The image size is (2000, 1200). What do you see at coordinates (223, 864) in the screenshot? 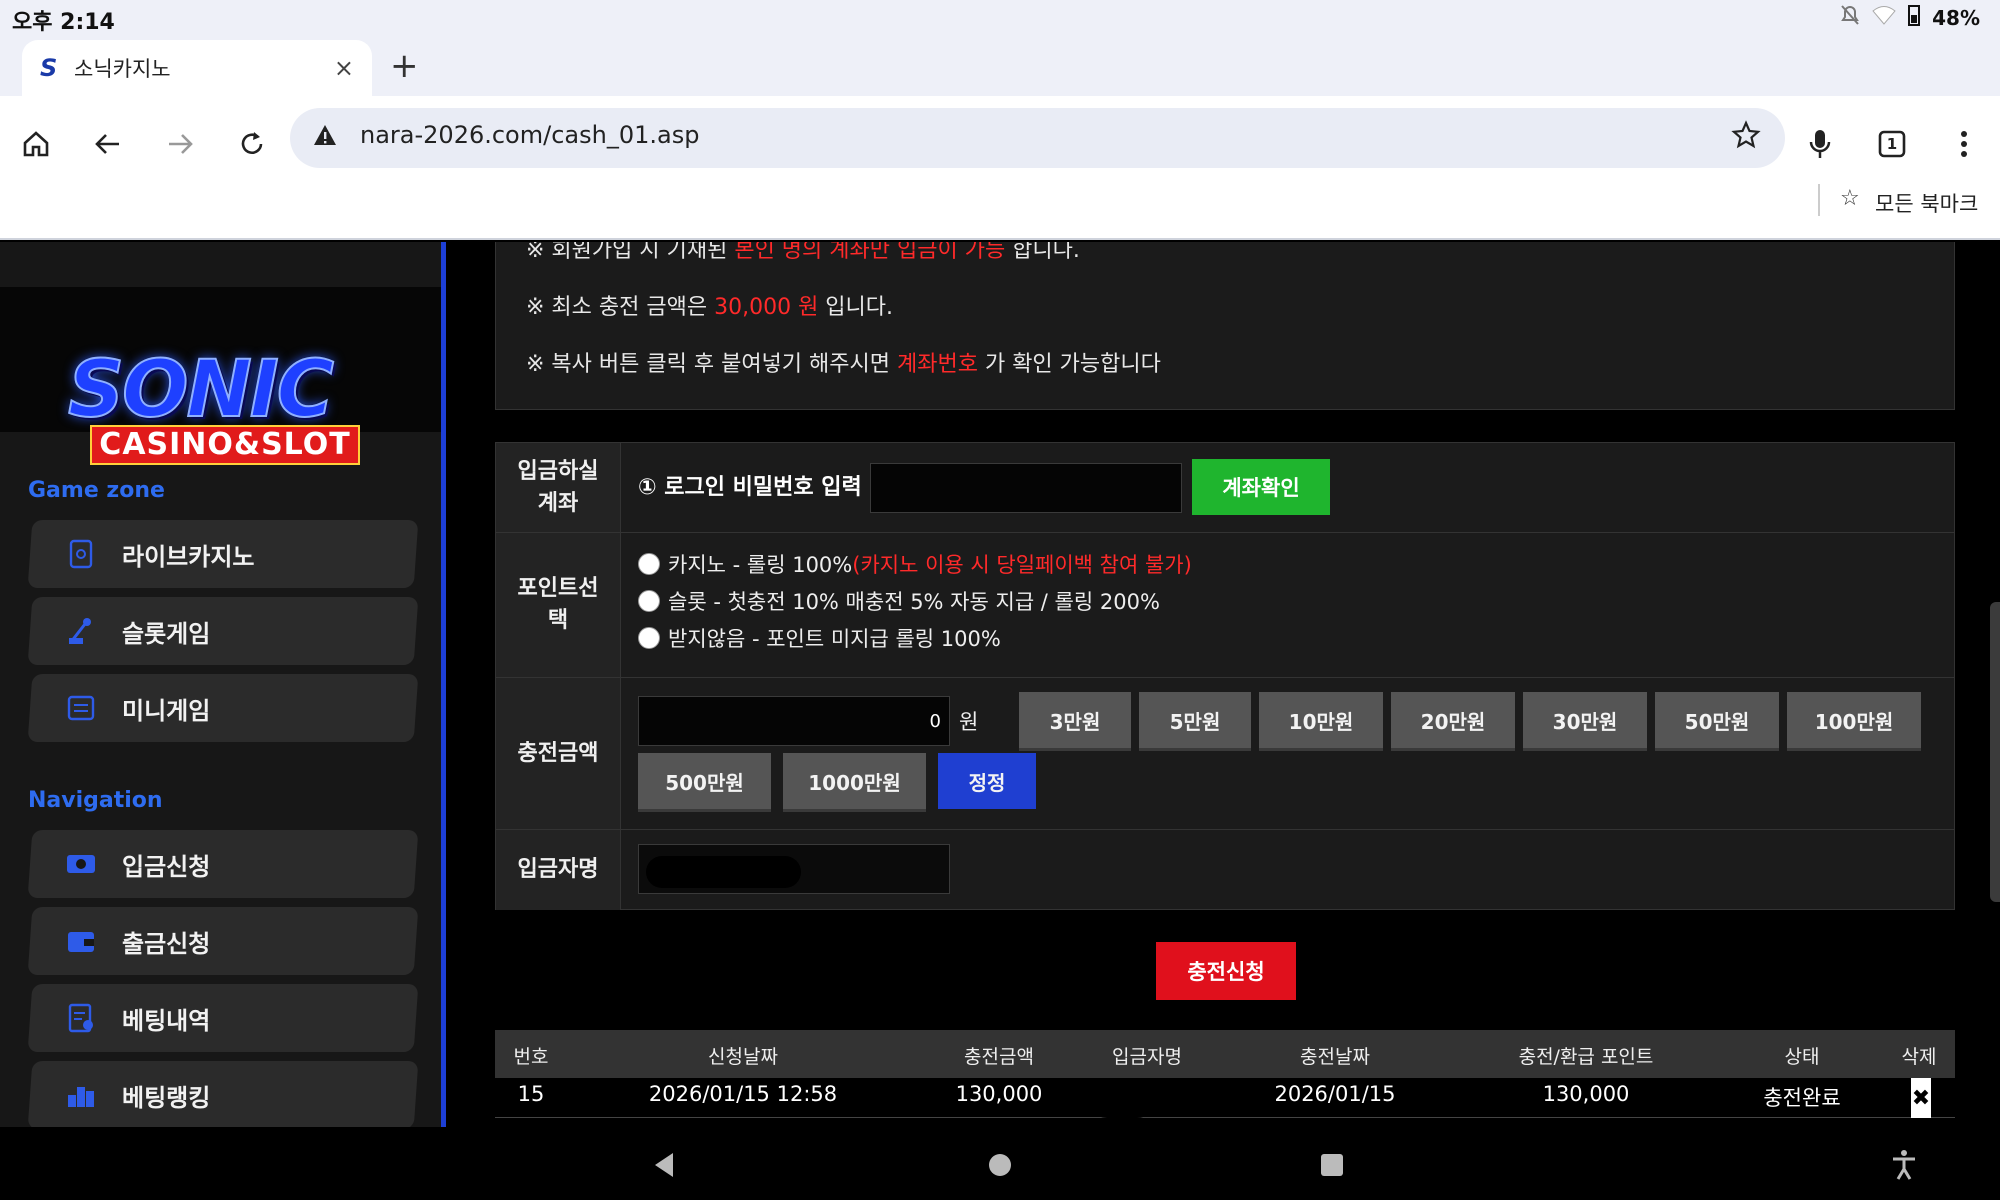
I see `sidebar-item-deposit: 입금신청` at bounding box center [223, 864].